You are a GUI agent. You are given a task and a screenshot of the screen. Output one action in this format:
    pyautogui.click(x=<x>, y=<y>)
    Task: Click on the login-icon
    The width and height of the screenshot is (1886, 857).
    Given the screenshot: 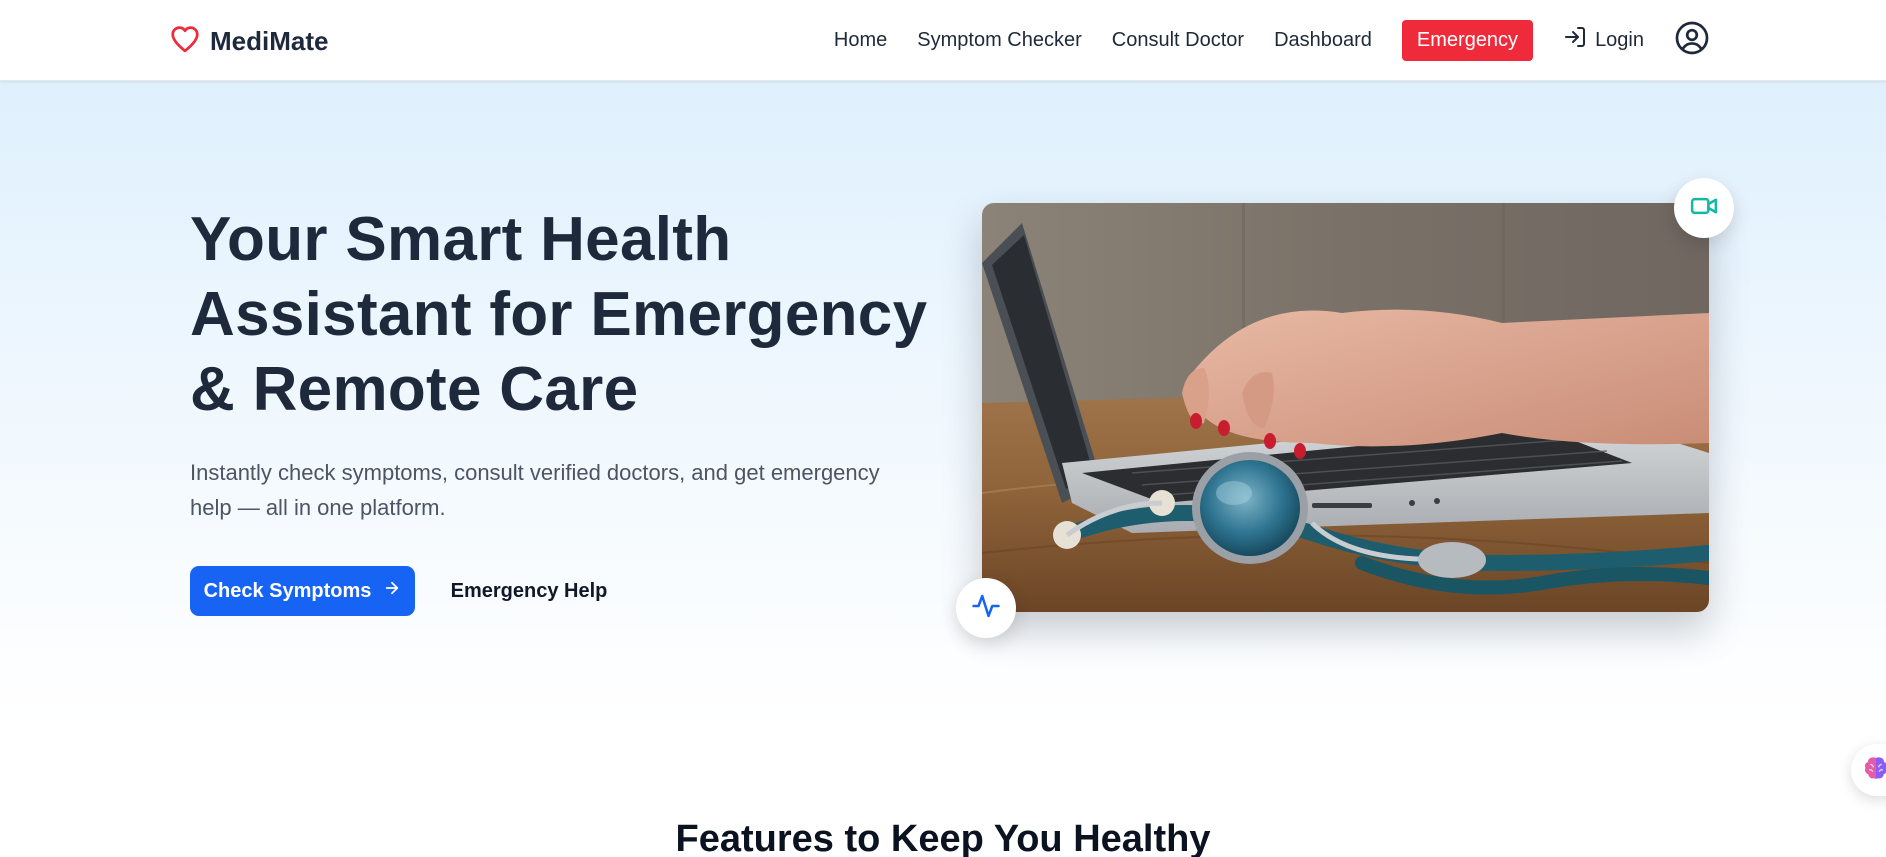 What is the action you would take?
    pyautogui.click(x=1575, y=40)
    